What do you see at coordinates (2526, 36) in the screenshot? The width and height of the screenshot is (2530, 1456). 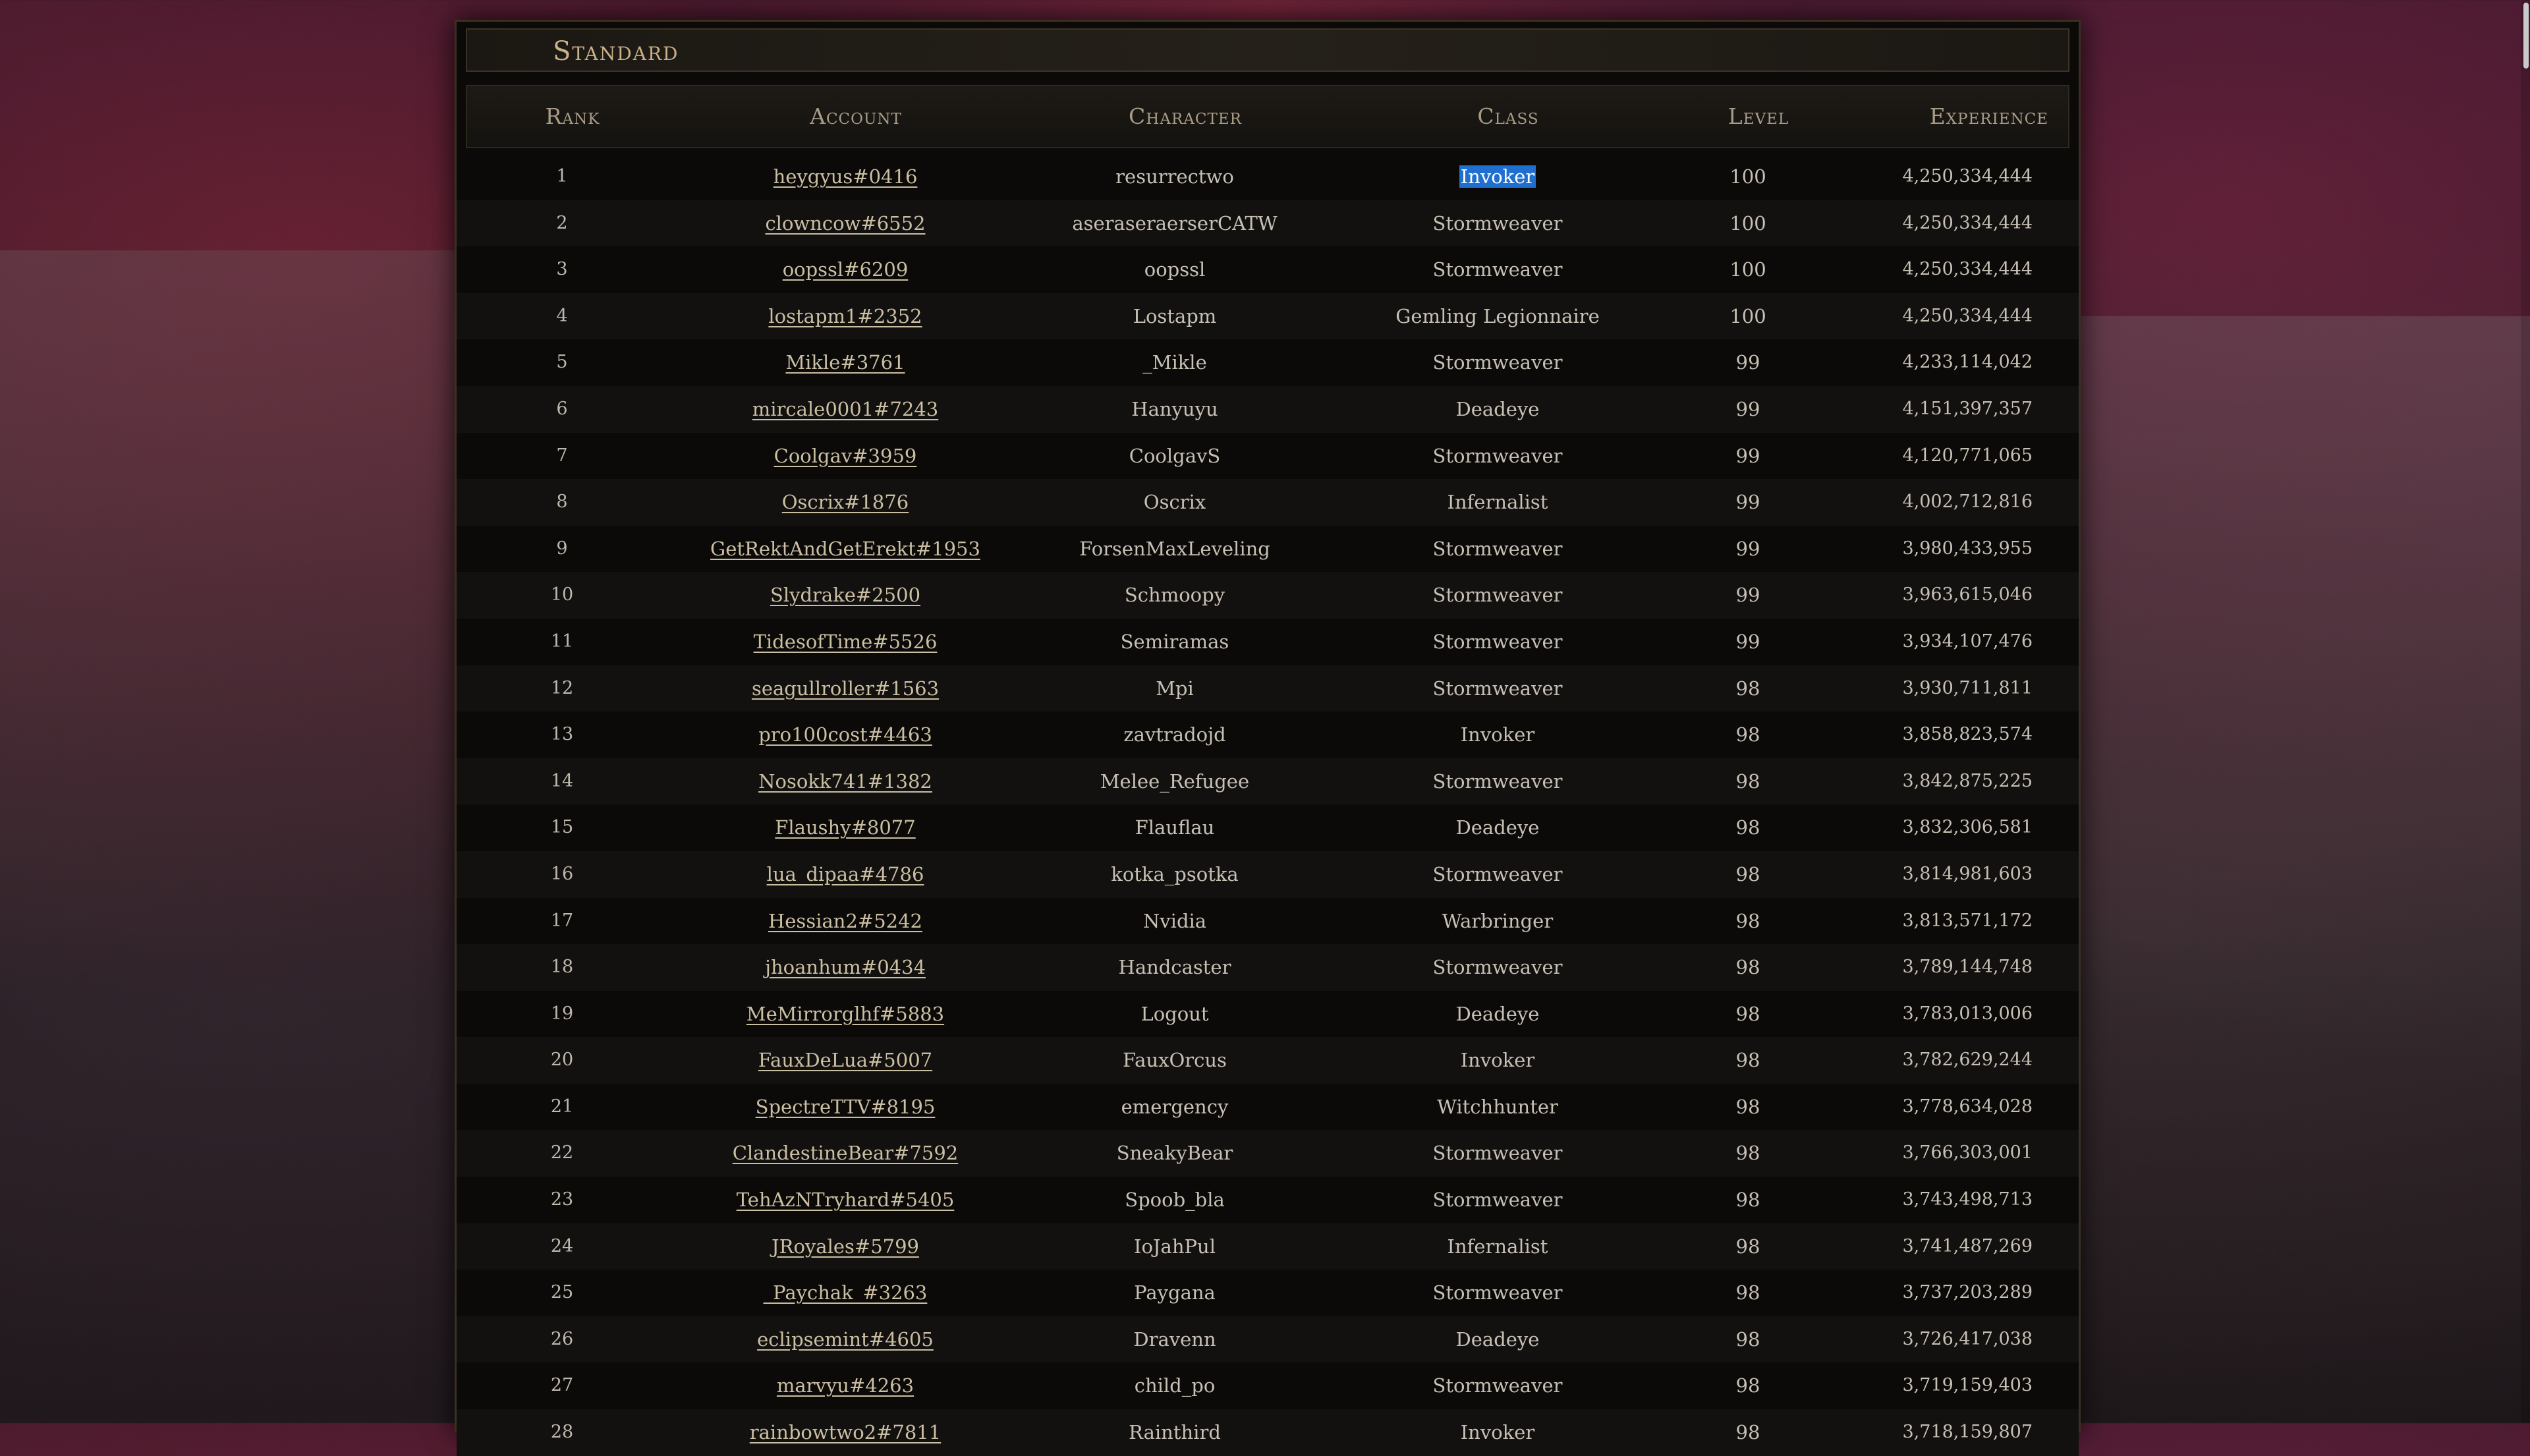 I see `scrollbar-thumb` at bounding box center [2526, 36].